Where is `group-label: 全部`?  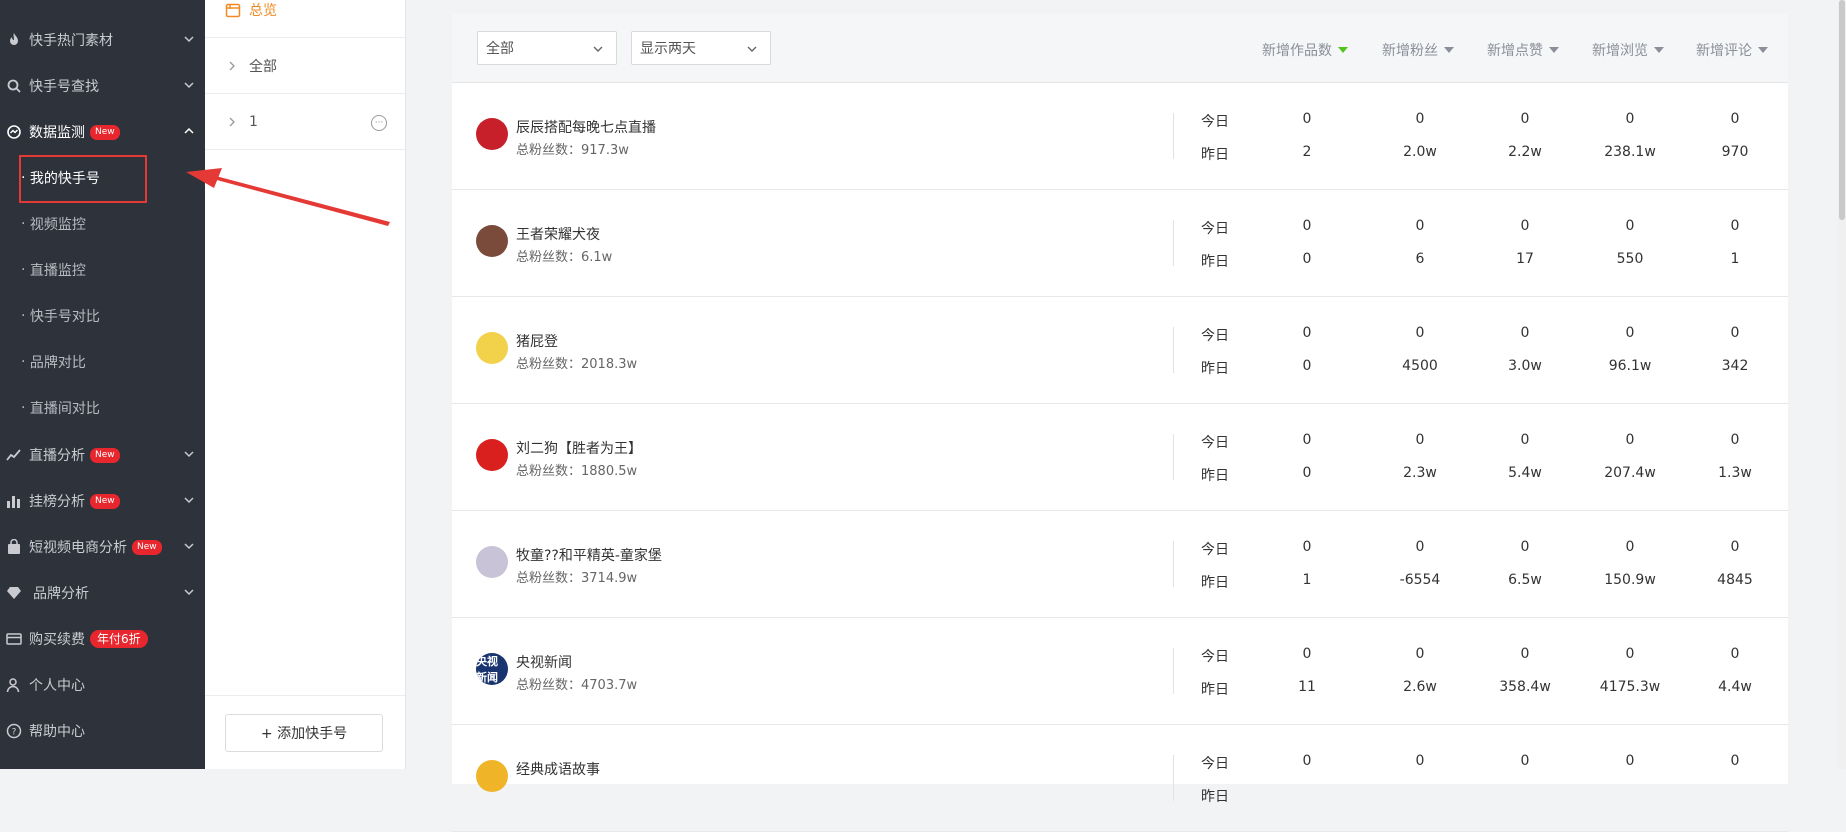 group-label: 全部 is located at coordinates (263, 66).